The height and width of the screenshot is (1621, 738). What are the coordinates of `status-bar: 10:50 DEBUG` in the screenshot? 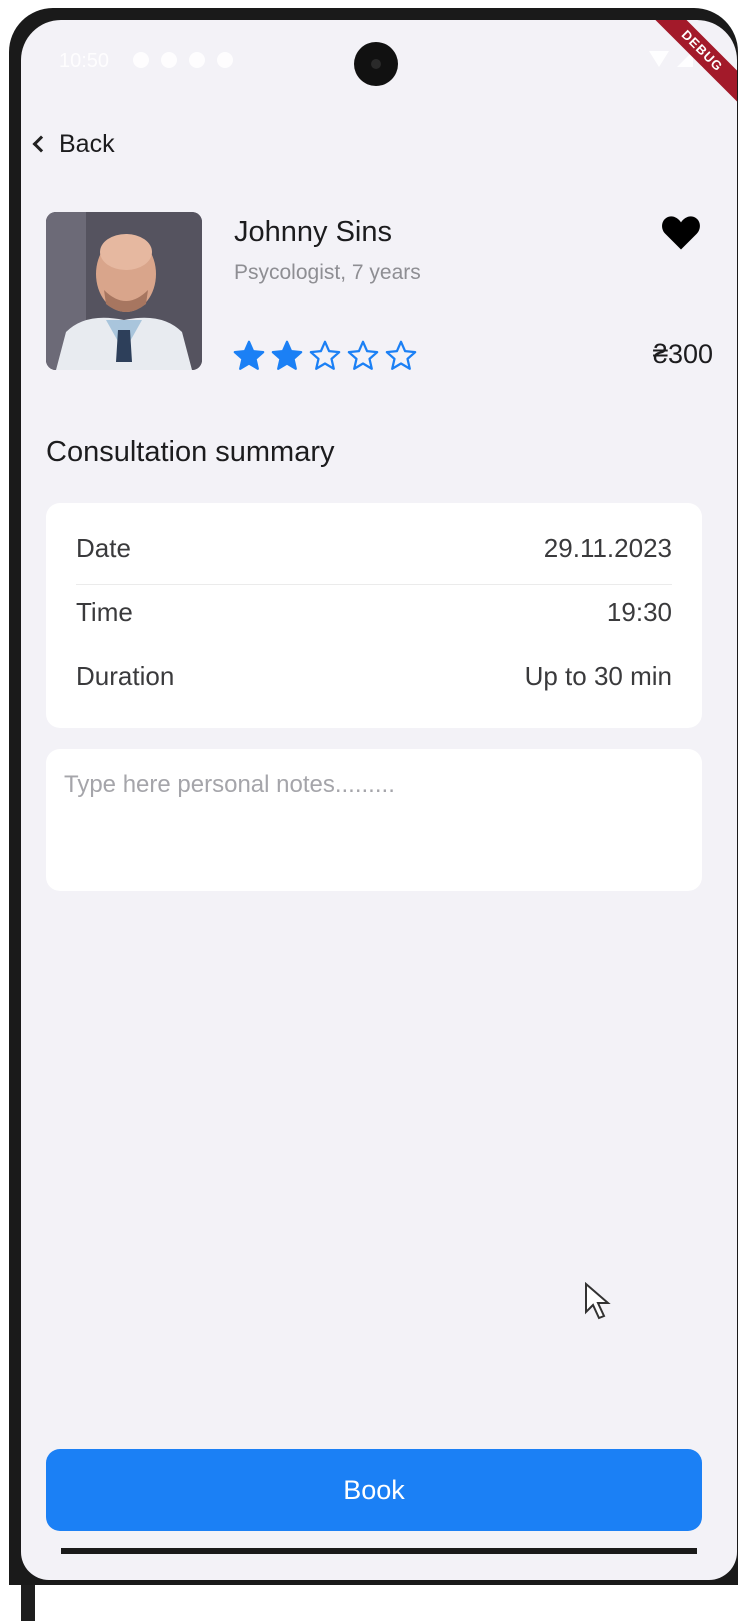 It's located at (379, 66).